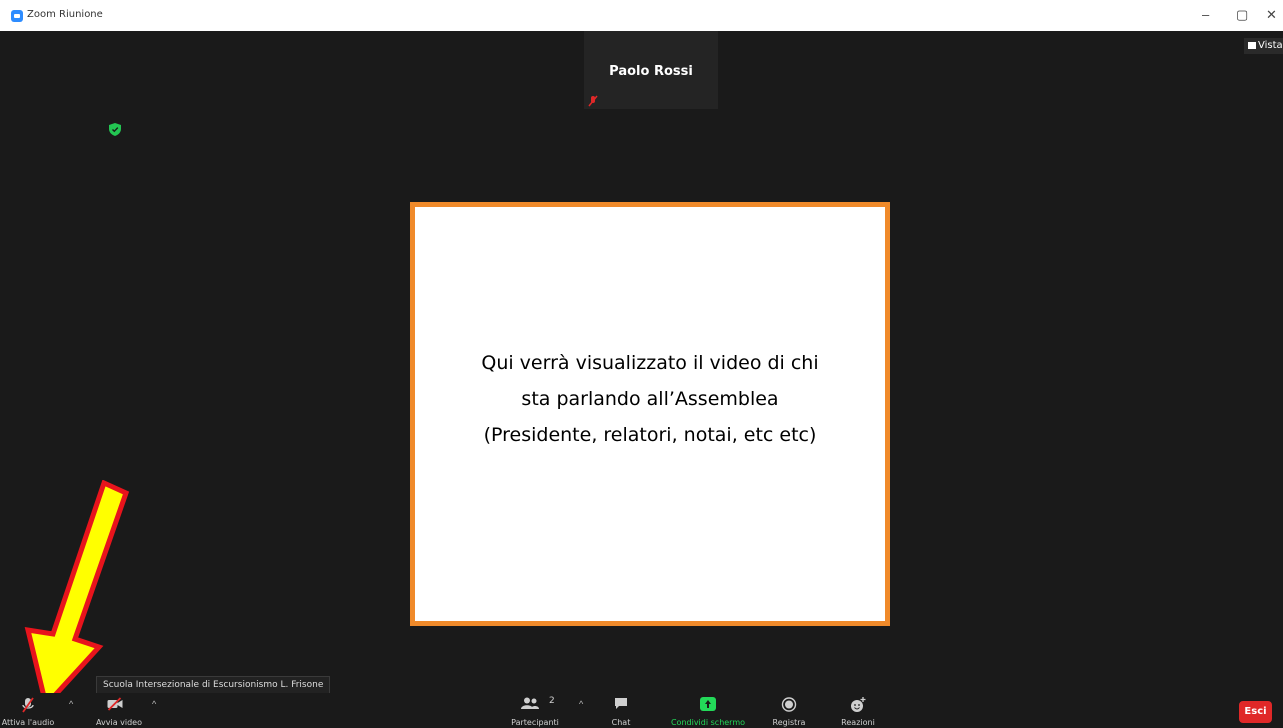 This screenshot has width=1283, height=728. What do you see at coordinates (65, 14) in the screenshot?
I see `window-title: Zoom Riunione` at bounding box center [65, 14].